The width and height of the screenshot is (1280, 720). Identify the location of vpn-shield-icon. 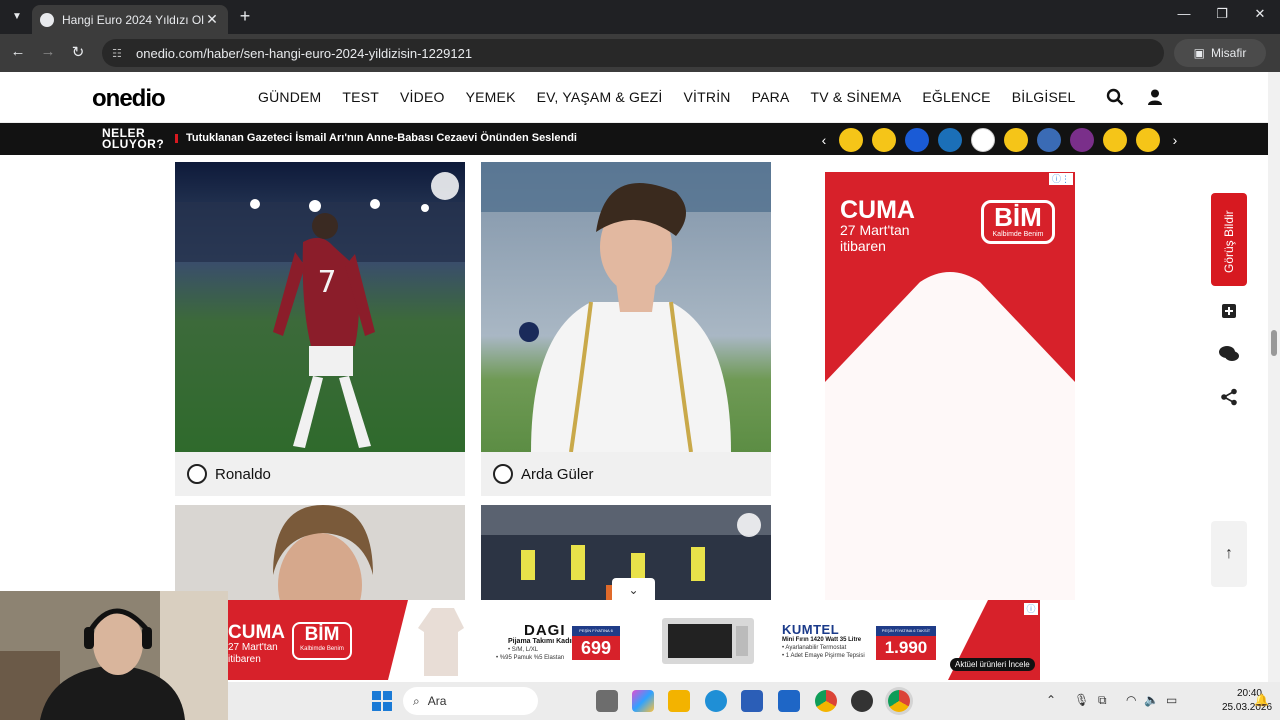
(789, 701).